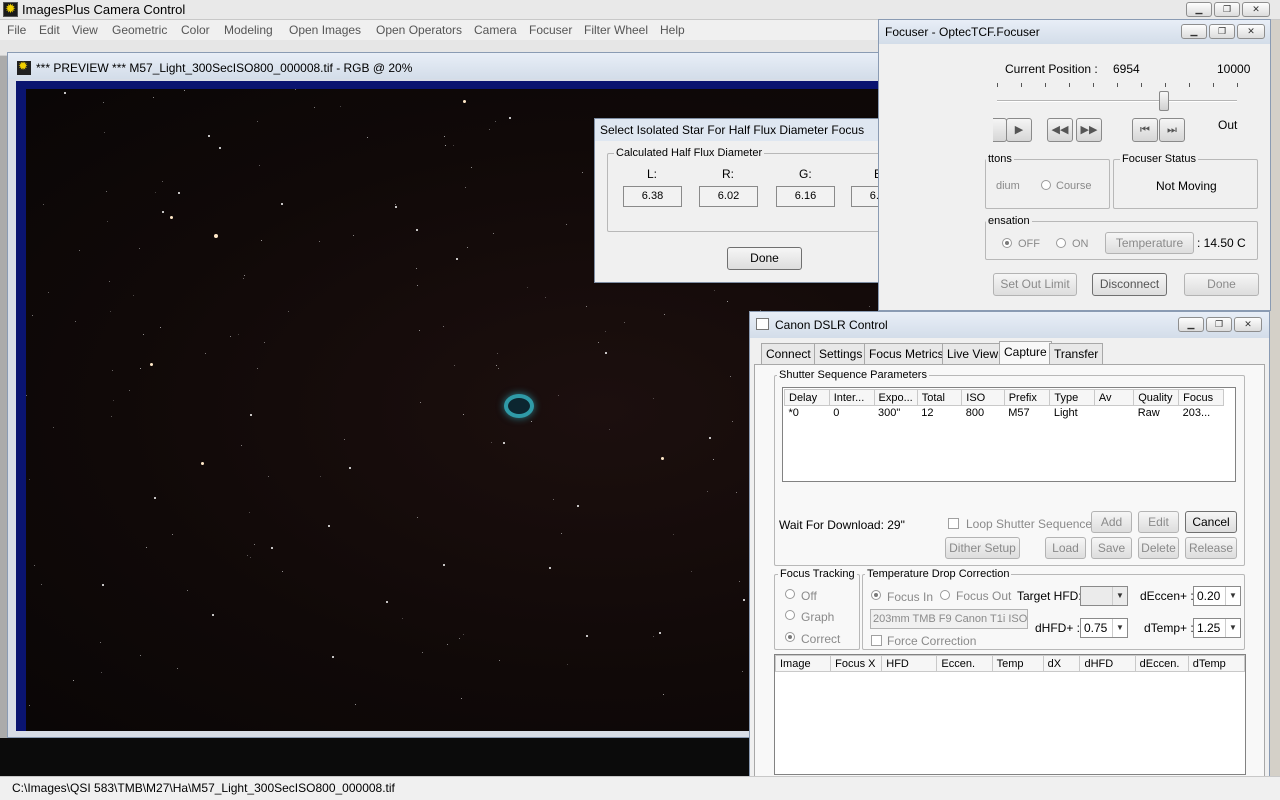  Describe the element at coordinates (1019, 130) in the screenshot. I see `step-right-icon: ▶` at that location.